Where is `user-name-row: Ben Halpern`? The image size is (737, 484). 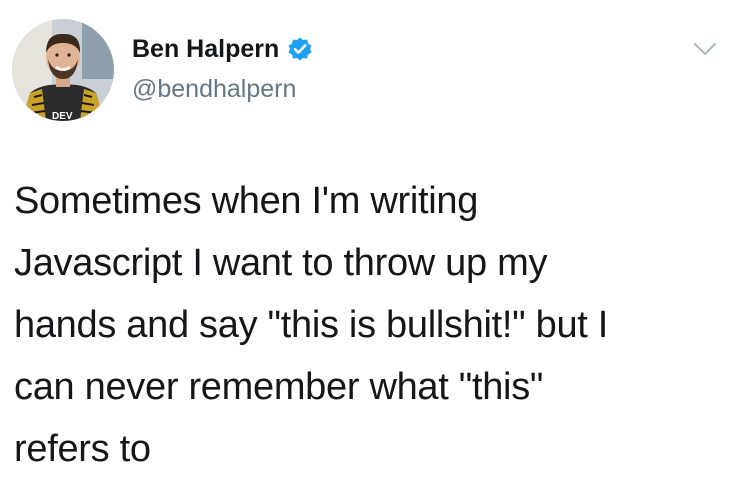
user-name-row: Ben Halpern is located at coordinates (222, 49).